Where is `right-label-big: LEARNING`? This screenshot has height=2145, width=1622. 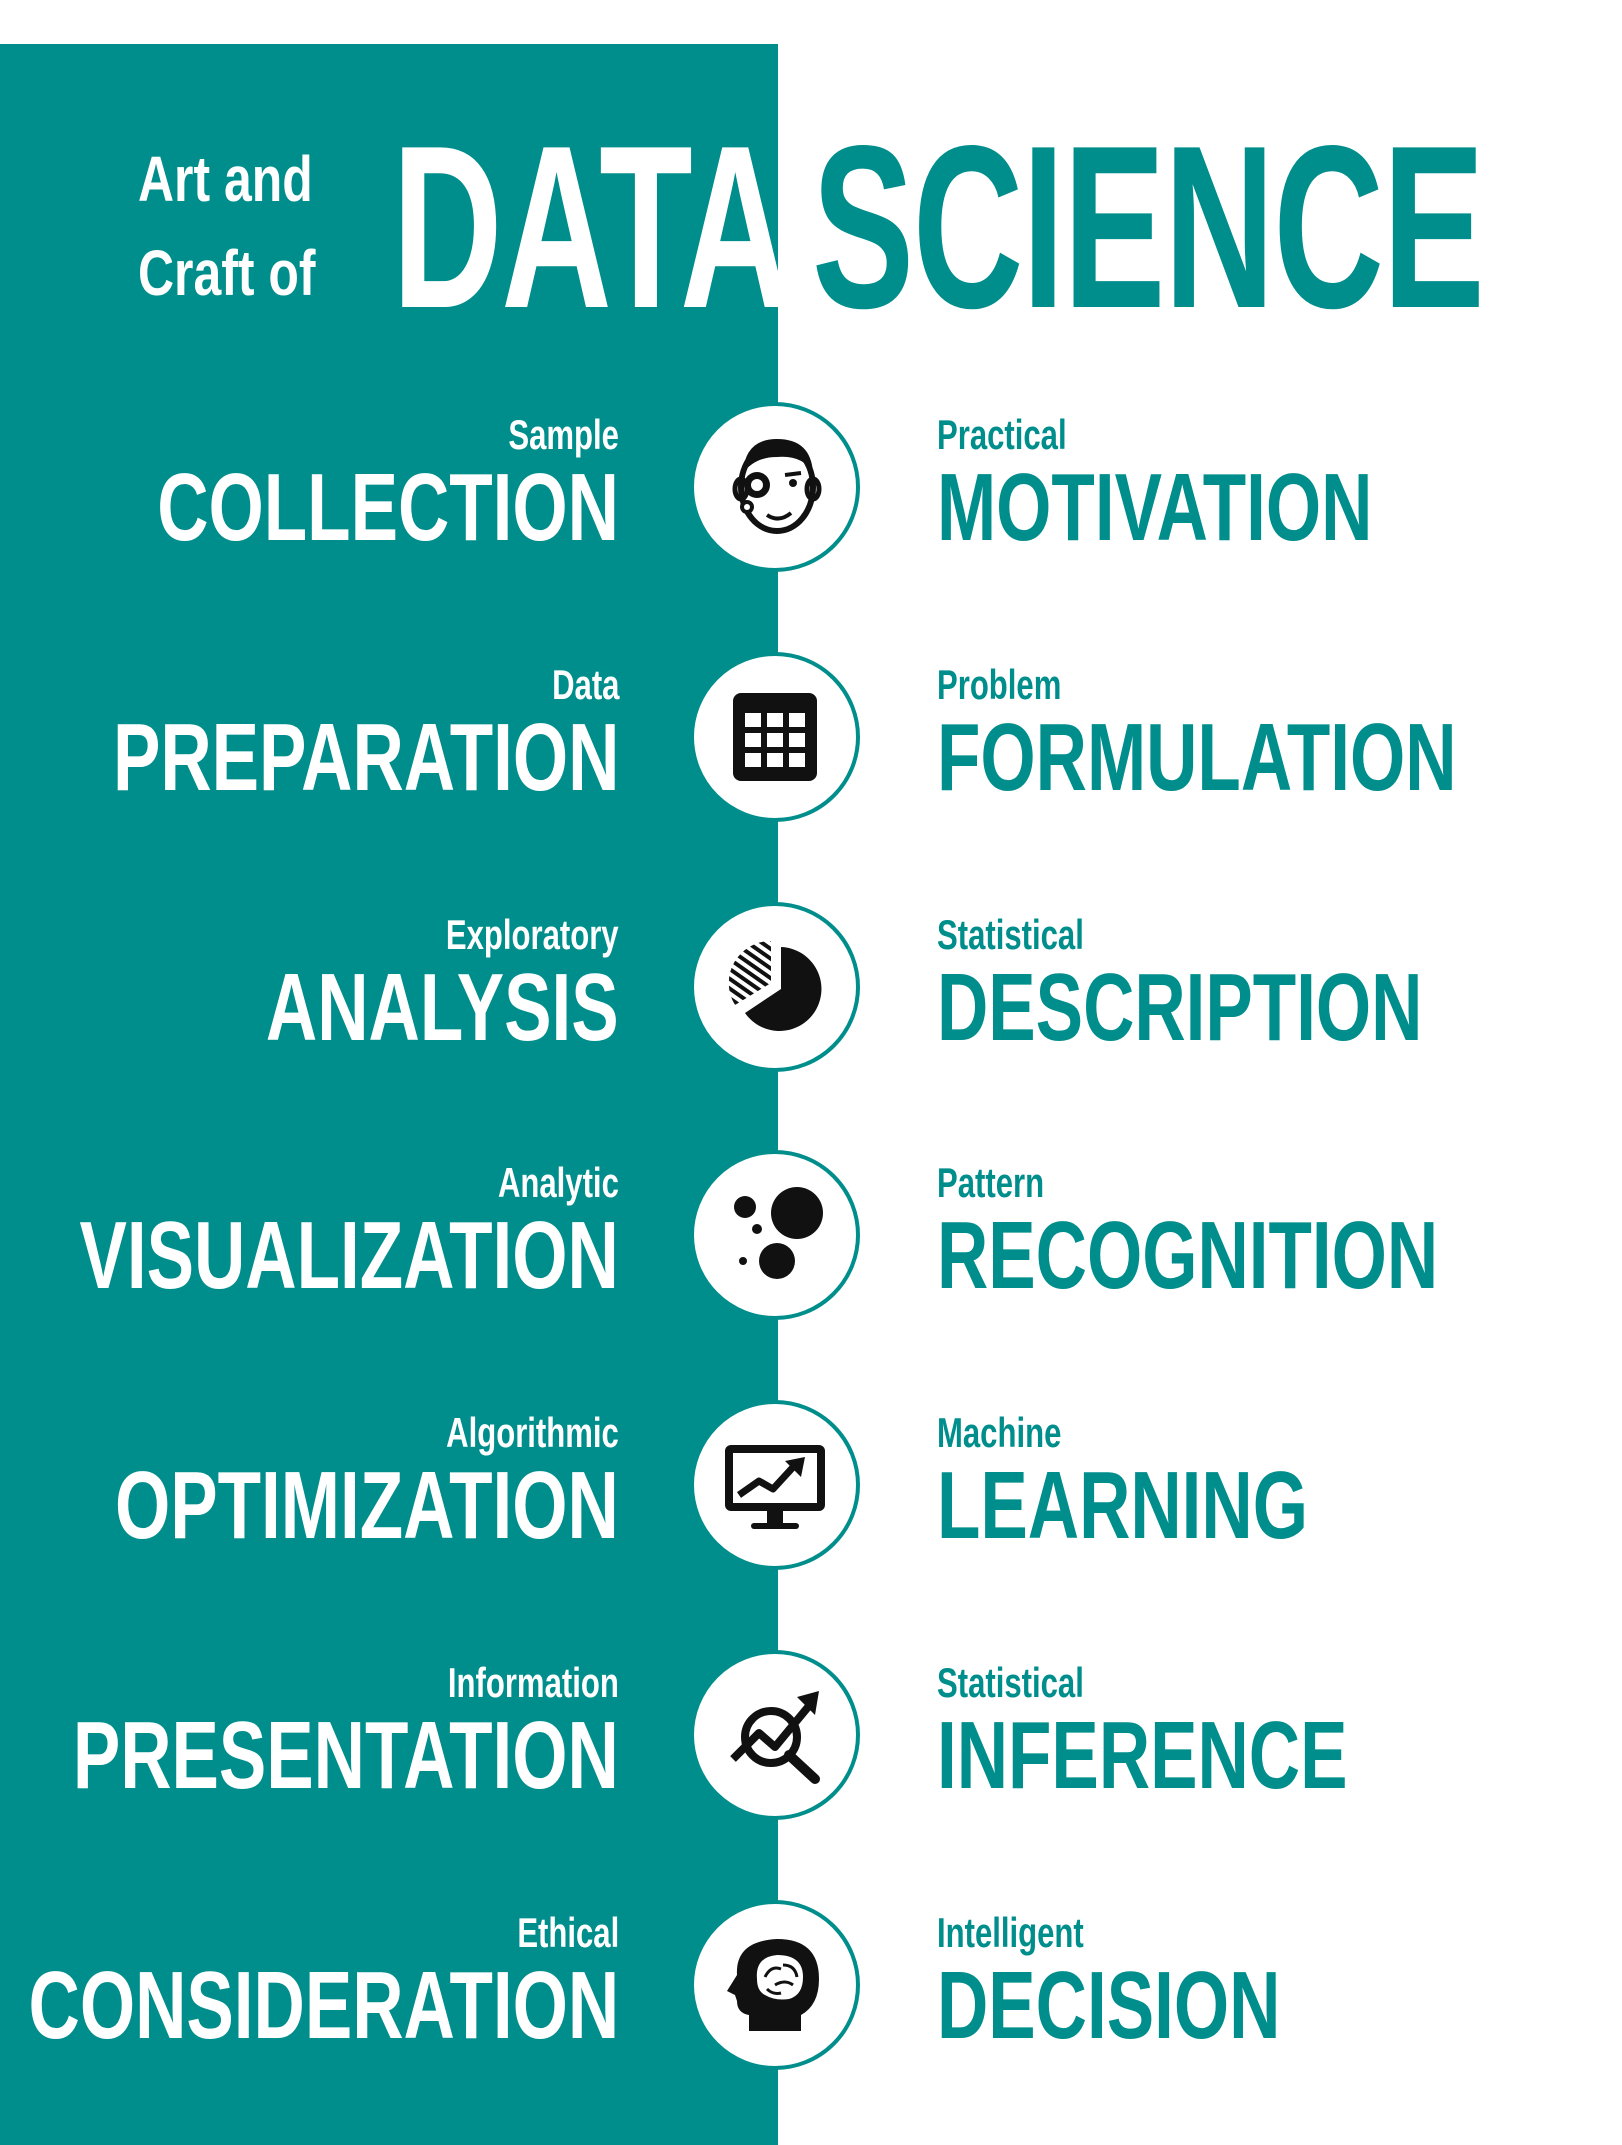 right-label-big: LEARNING is located at coordinates (1122, 1505).